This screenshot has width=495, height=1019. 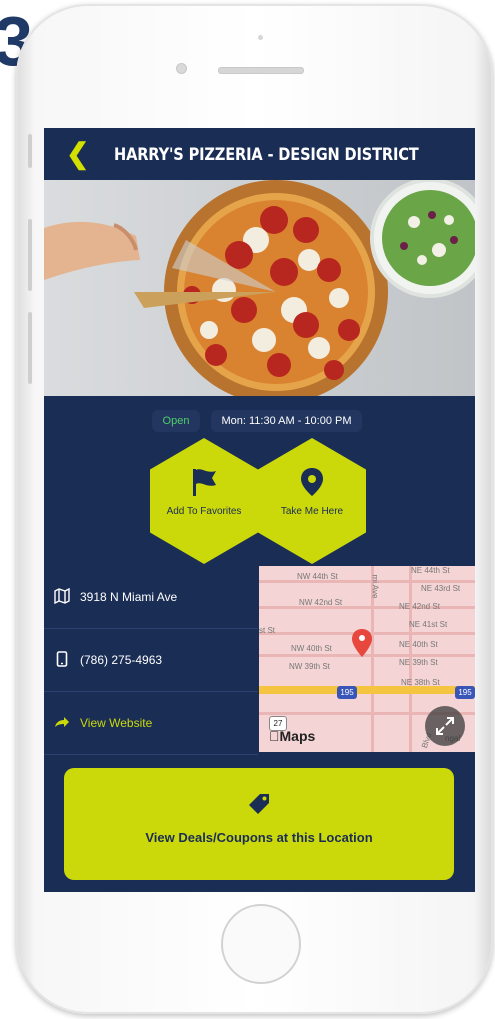 I want to click on proximity-sensor, so click(x=260, y=37).